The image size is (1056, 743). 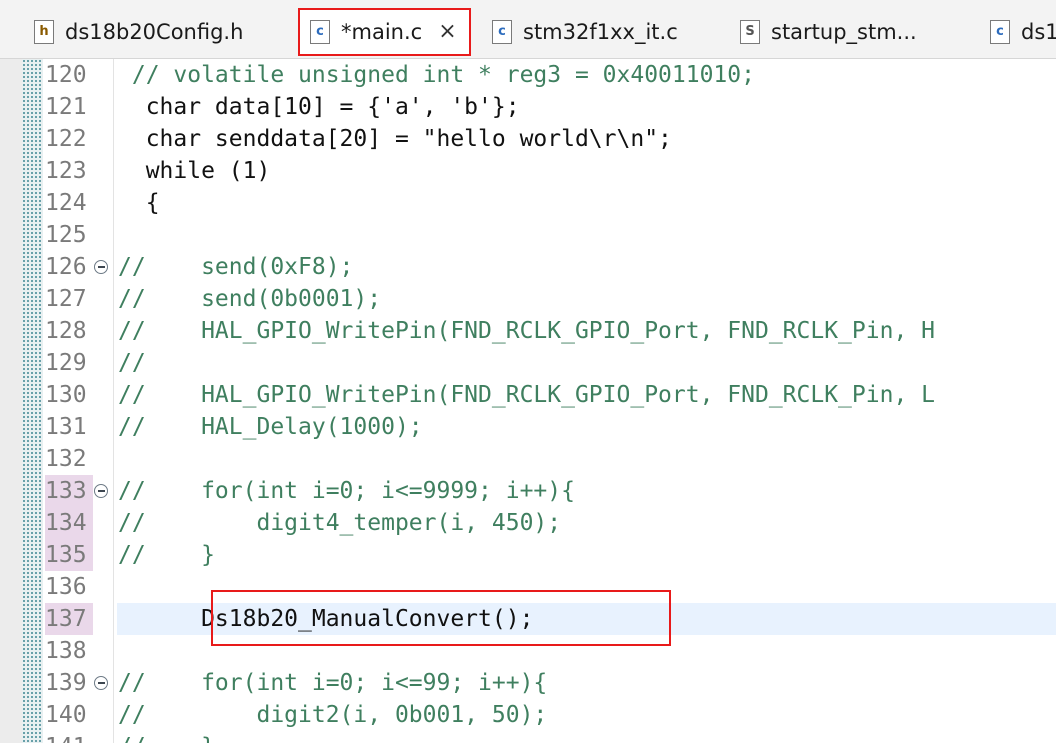 I want to click on line-number: 133, so click(x=69, y=491).